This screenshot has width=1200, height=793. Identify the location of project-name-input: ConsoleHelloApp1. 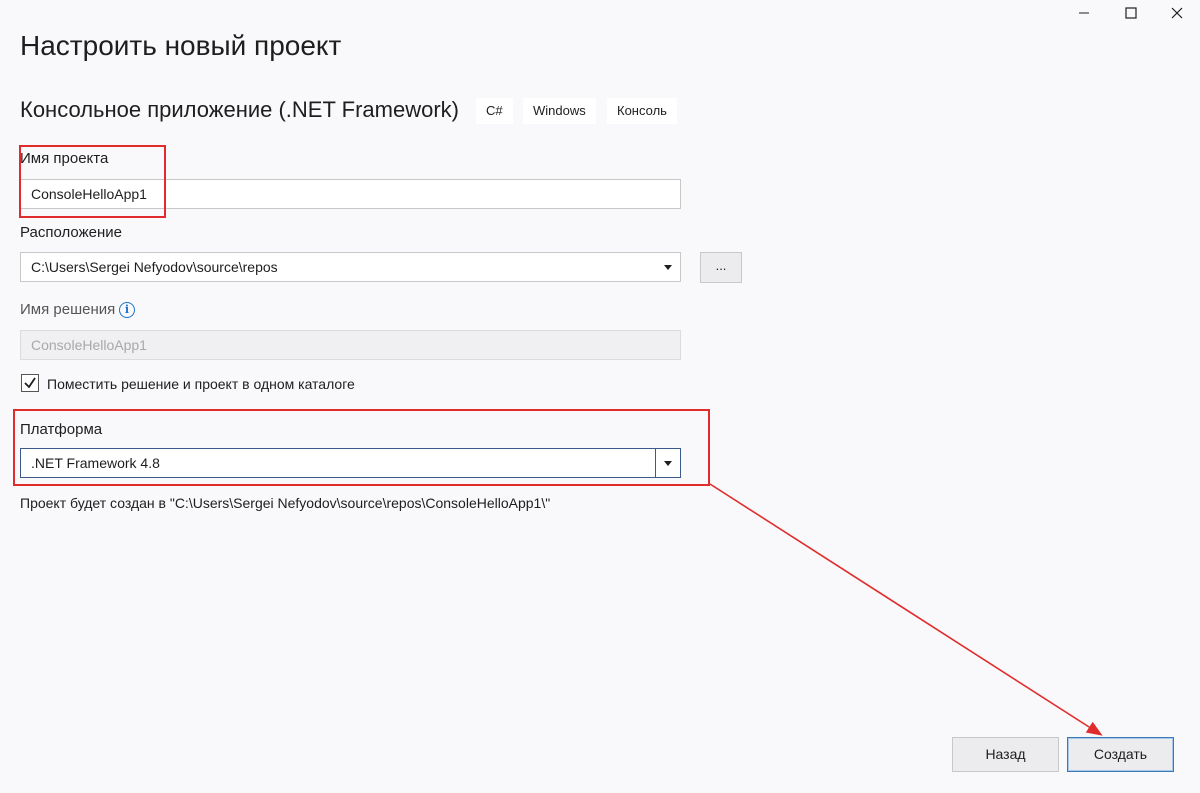
(350, 194).